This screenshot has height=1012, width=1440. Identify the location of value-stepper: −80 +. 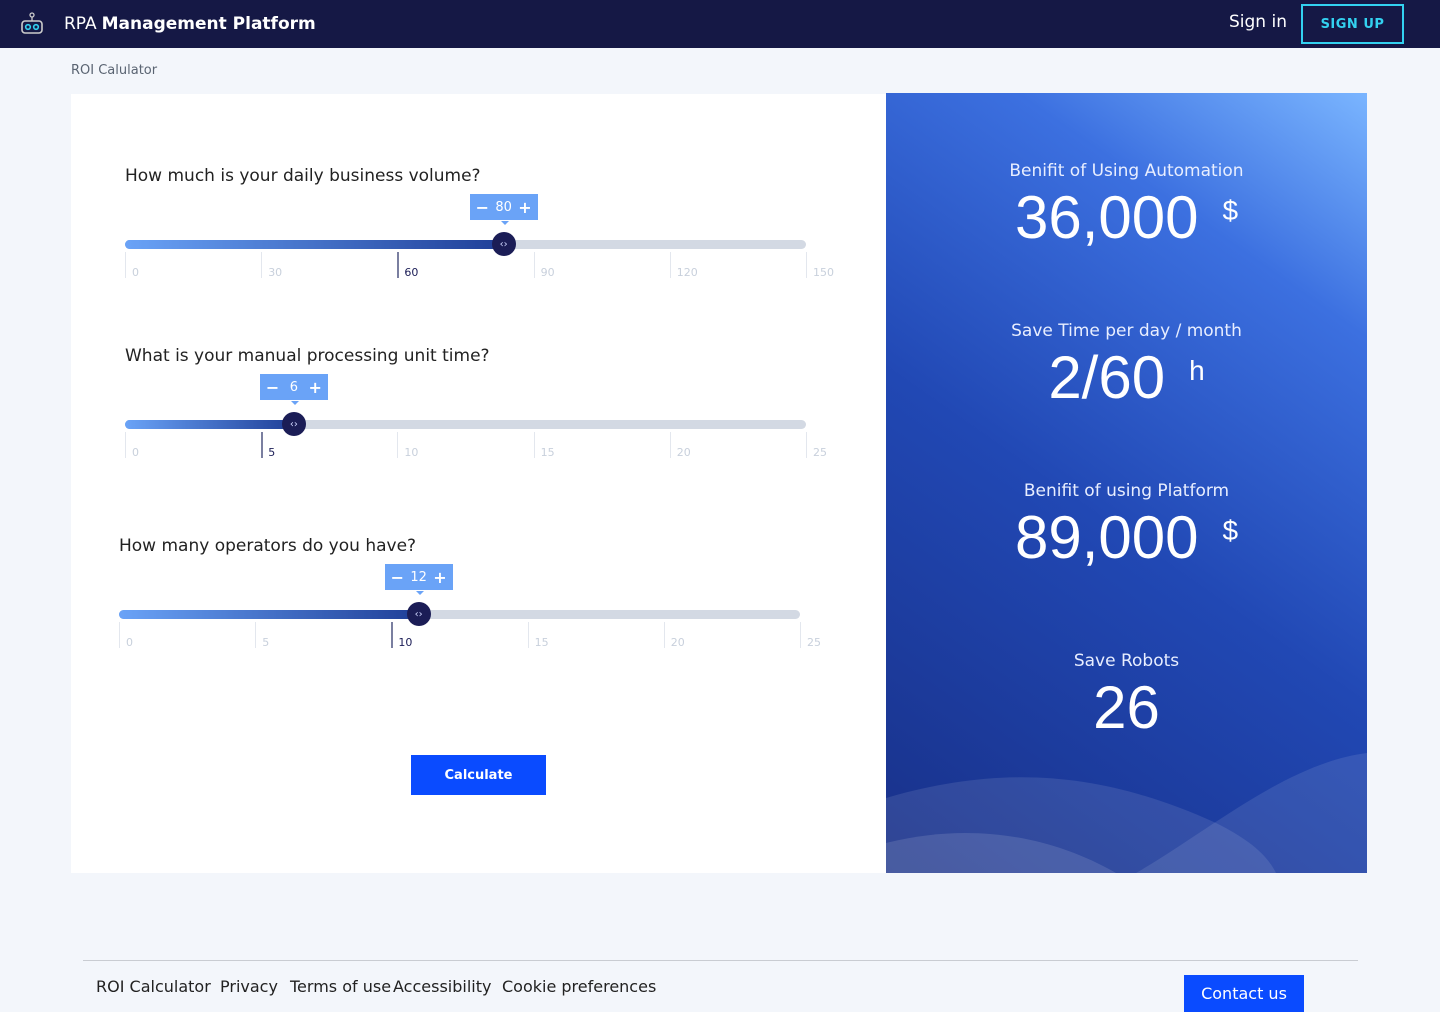
(503, 209).